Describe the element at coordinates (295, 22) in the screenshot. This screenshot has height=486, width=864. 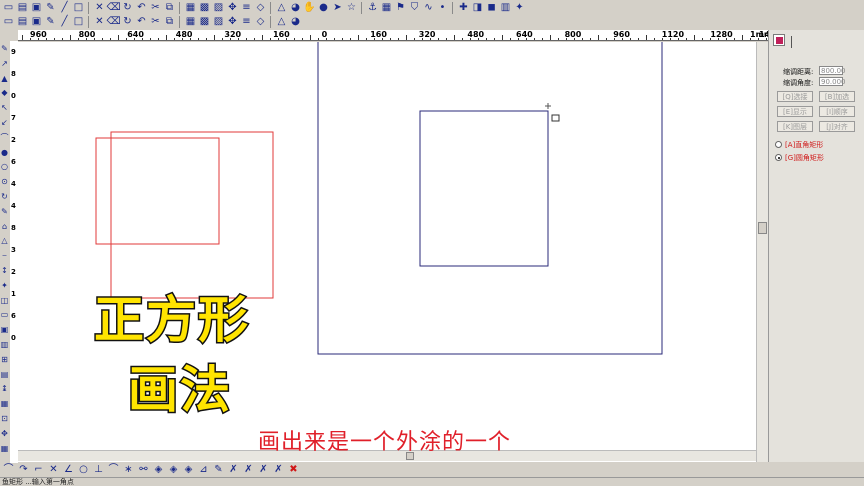
I see `hatch-icon: ◕` at that location.